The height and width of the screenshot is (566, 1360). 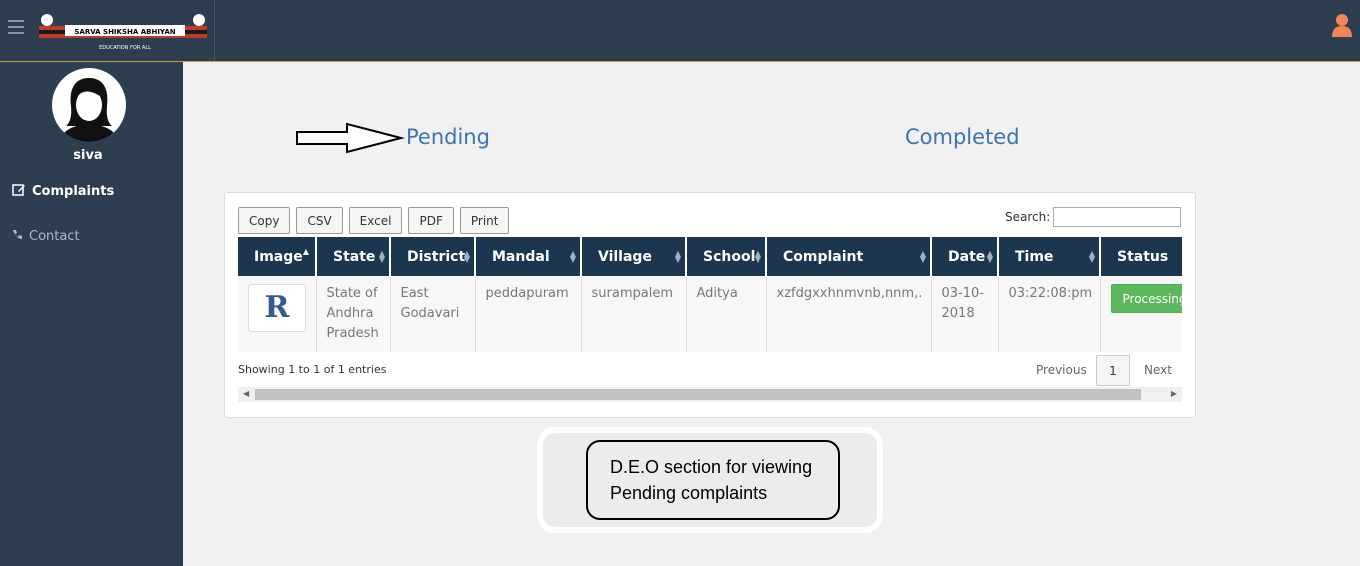 I want to click on scroll-right-icon: ▶, so click(x=1174, y=393).